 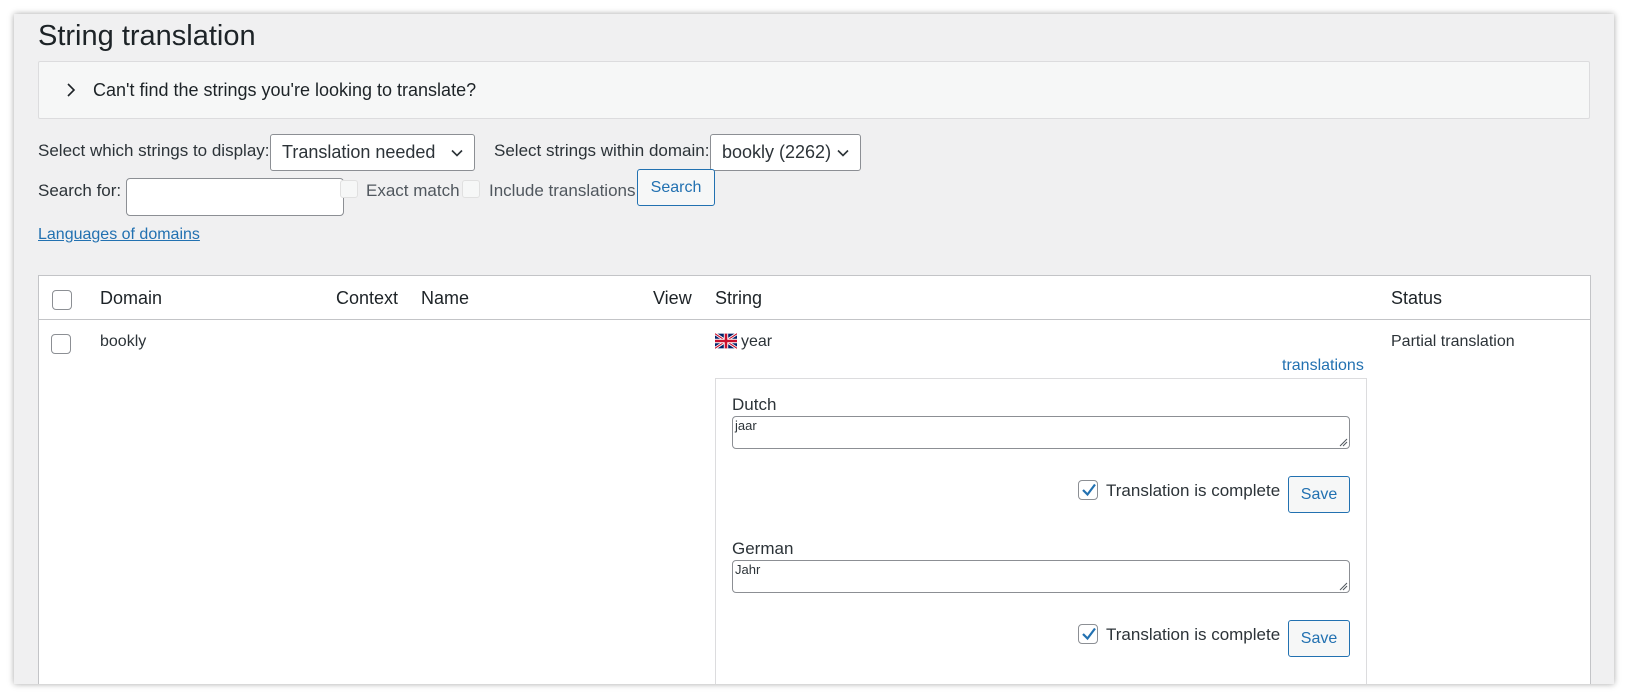 I want to click on german-translation-textarea: Jahr, so click(x=1041, y=576).